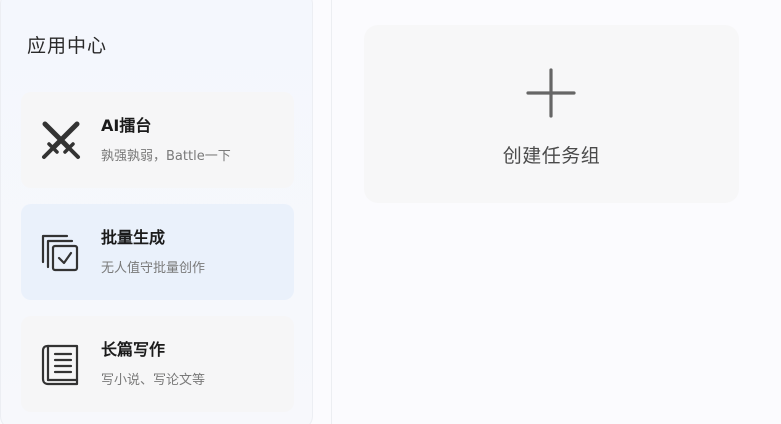 This screenshot has height=424, width=781. Describe the element at coordinates (61, 364) in the screenshot. I see `book-icon` at that location.